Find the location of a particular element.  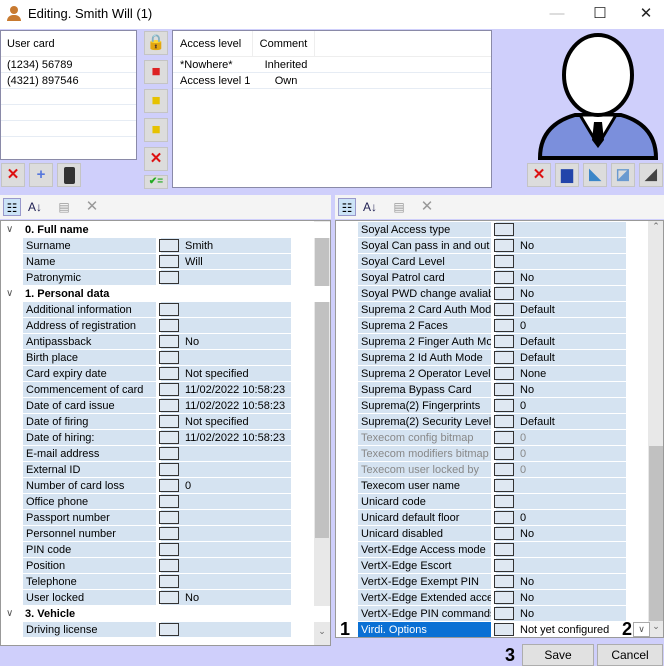

options-dropdown-button: ∨ is located at coordinates (641, 629).